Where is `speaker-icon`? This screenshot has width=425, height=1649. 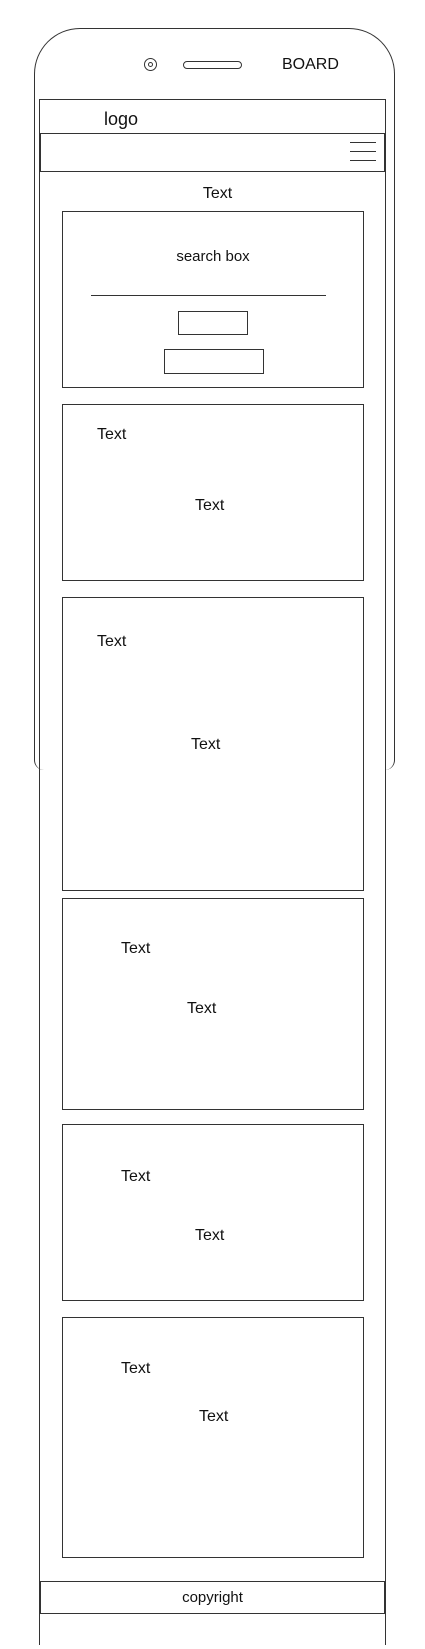
speaker-icon is located at coordinates (212, 65).